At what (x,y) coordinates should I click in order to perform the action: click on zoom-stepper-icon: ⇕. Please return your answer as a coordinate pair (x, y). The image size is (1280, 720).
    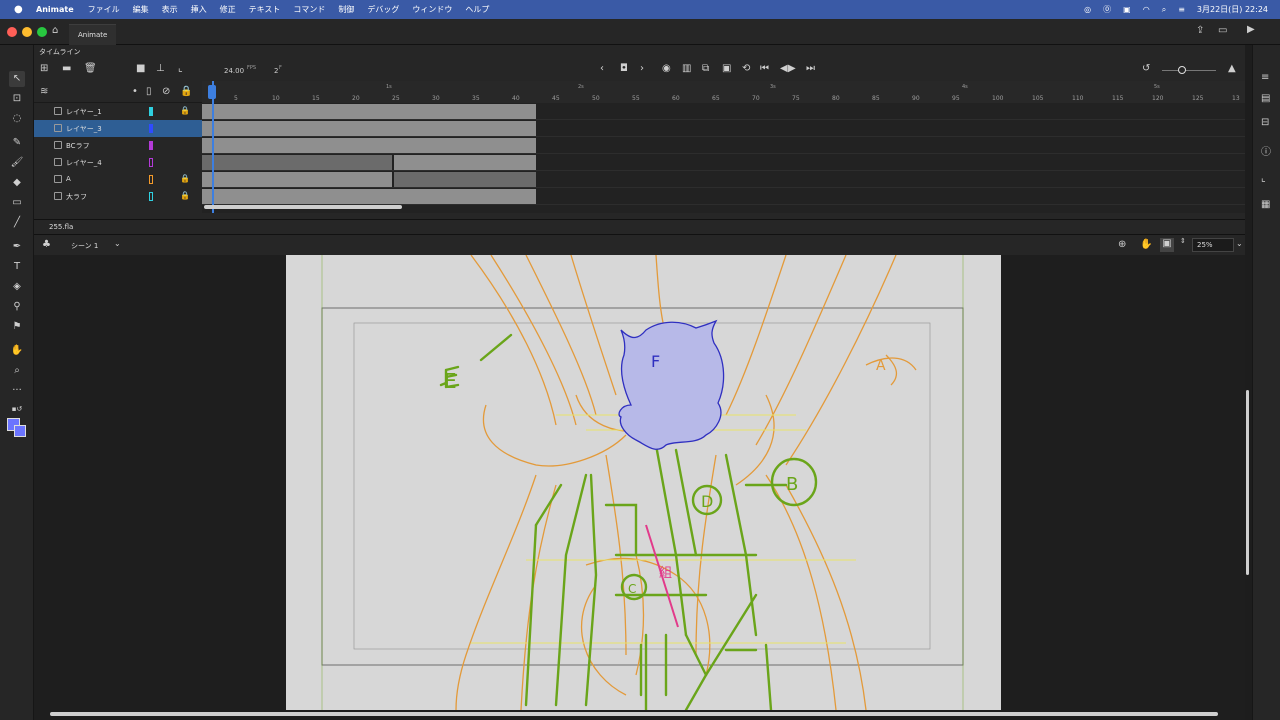
    Looking at the image, I should click on (1183, 241).